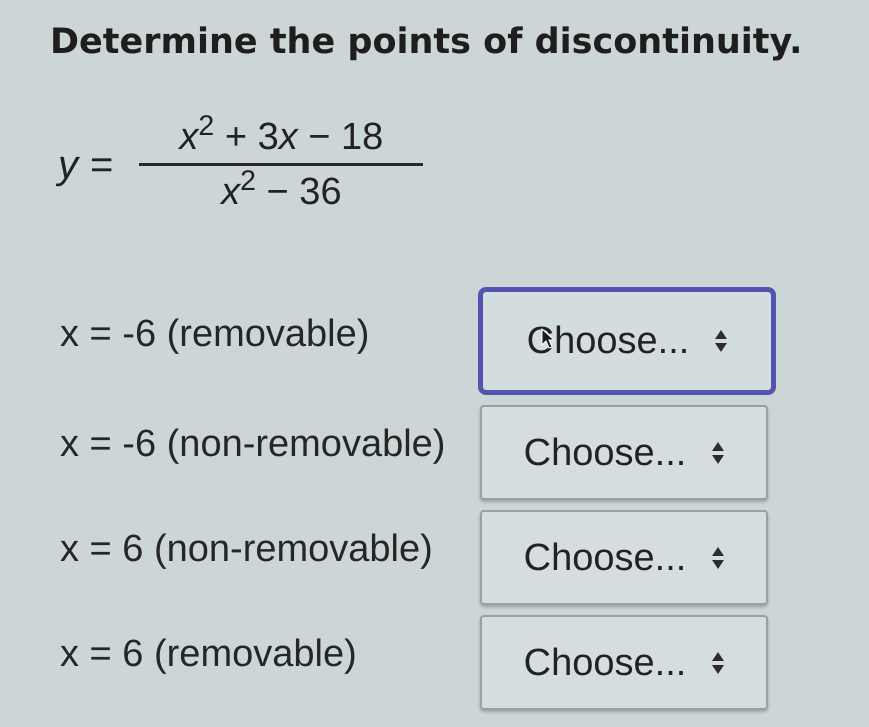 The width and height of the screenshot is (869, 727). Describe the element at coordinates (209, 654) in the screenshot. I see `option-label: x = 6 (removable)` at that location.